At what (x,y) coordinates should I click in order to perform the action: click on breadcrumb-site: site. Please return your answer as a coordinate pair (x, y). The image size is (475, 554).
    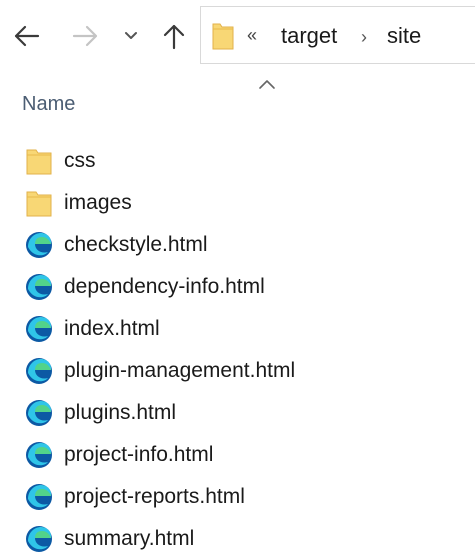
    Looking at the image, I should click on (404, 36).